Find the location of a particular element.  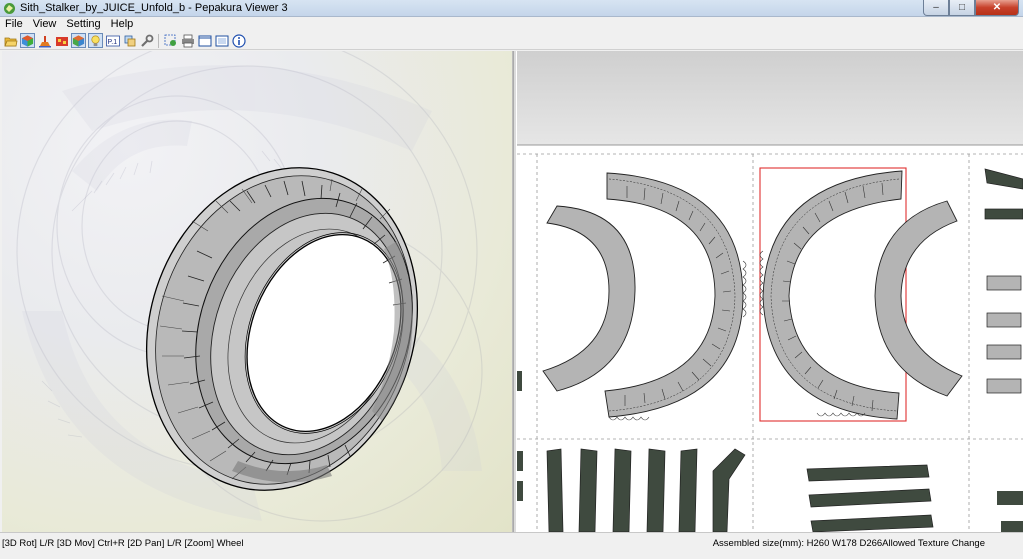

parts-icon is located at coordinates (129, 40).